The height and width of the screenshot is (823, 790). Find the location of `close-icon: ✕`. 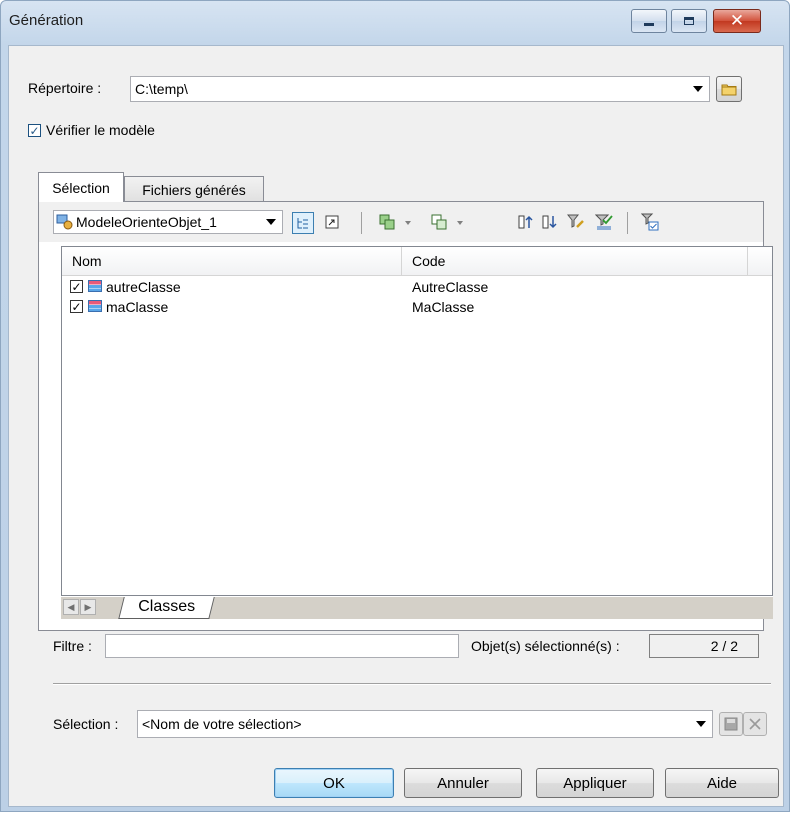

close-icon: ✕ is located at coordinates (737, 20).